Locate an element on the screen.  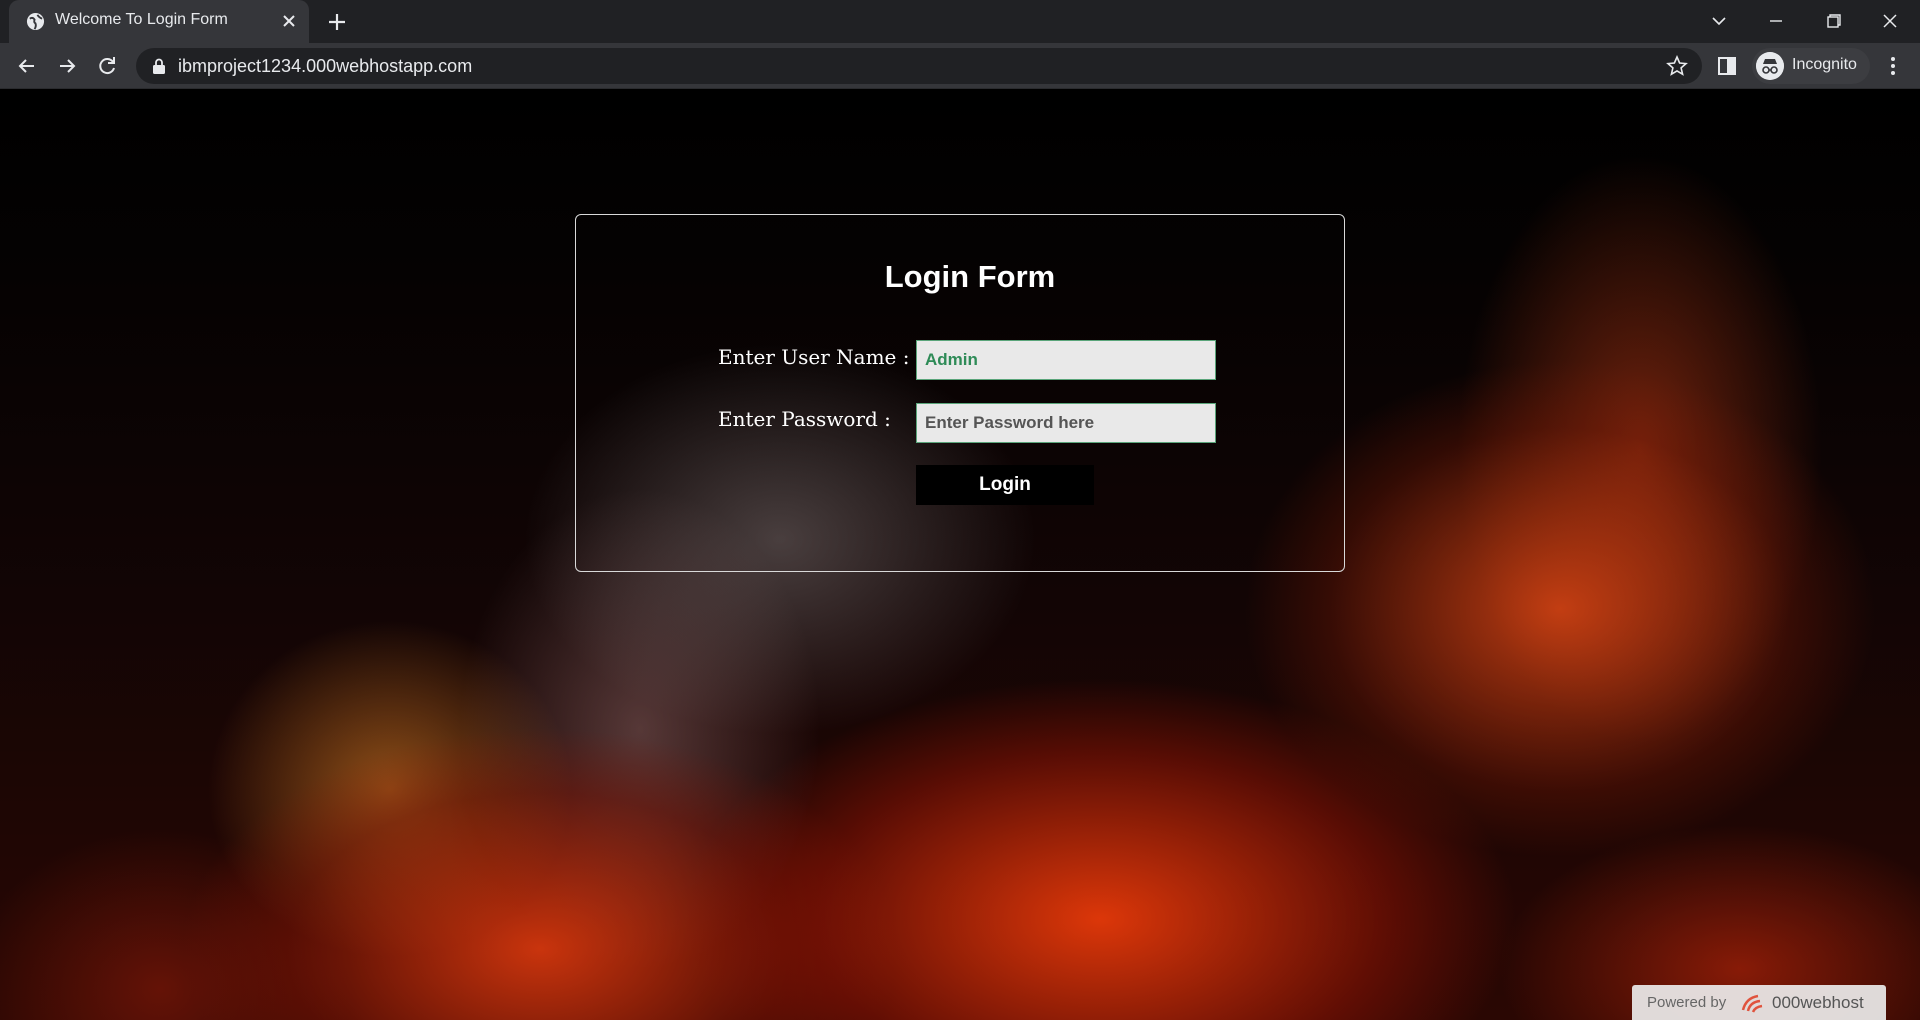
incognito-icon is located at coordinates (1770, 66).